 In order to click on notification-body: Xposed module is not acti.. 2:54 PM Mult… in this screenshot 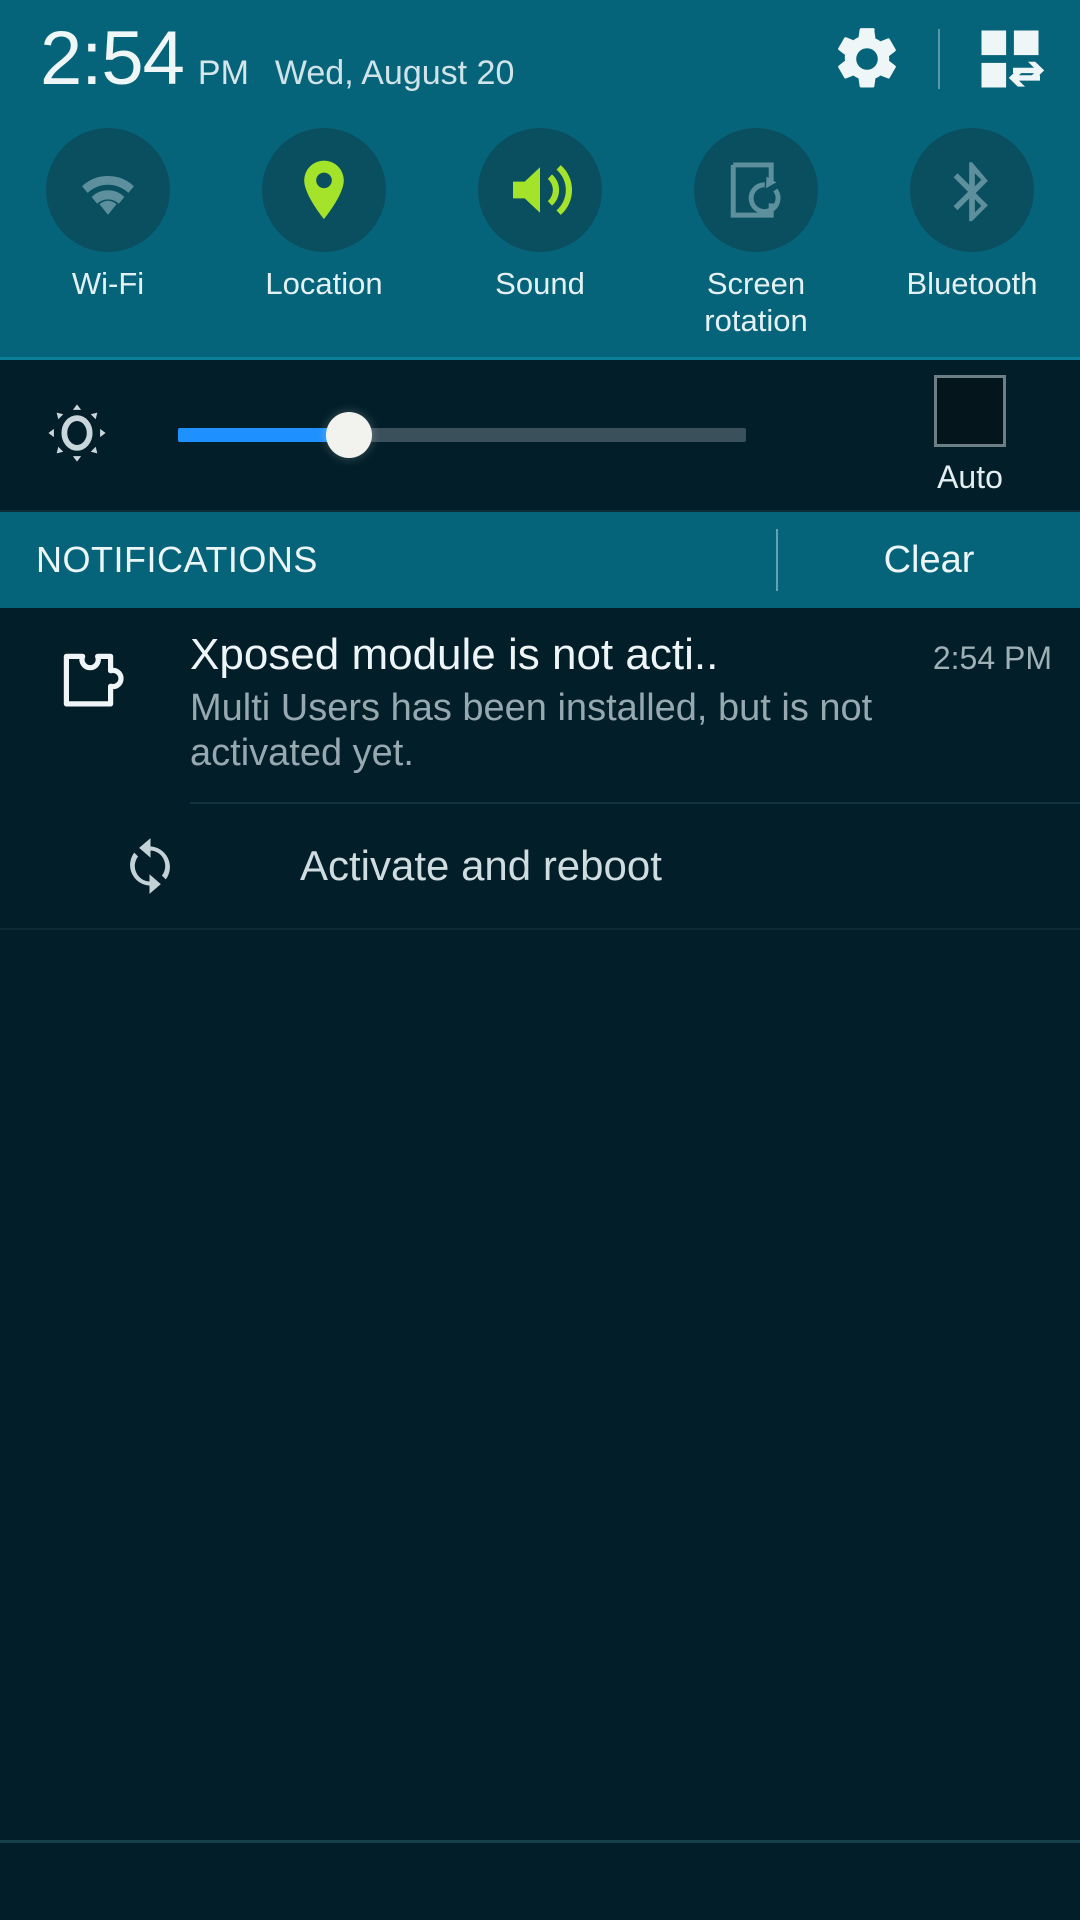, I will do `click(635, 703)`.